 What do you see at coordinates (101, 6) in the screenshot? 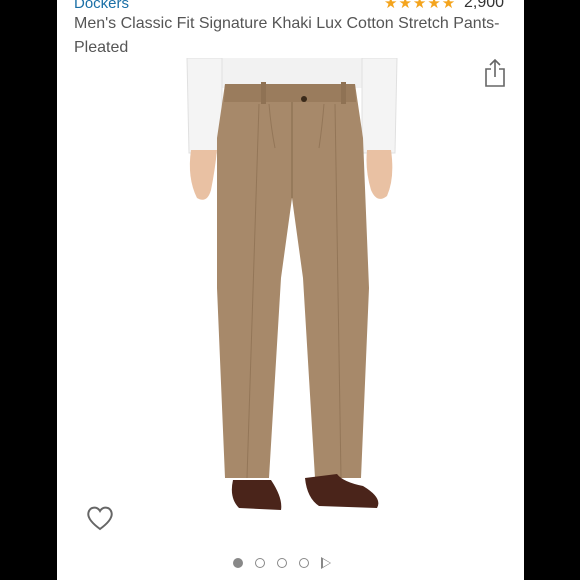
I see `brand-link: Dockers` at bounding box center [101, 6].